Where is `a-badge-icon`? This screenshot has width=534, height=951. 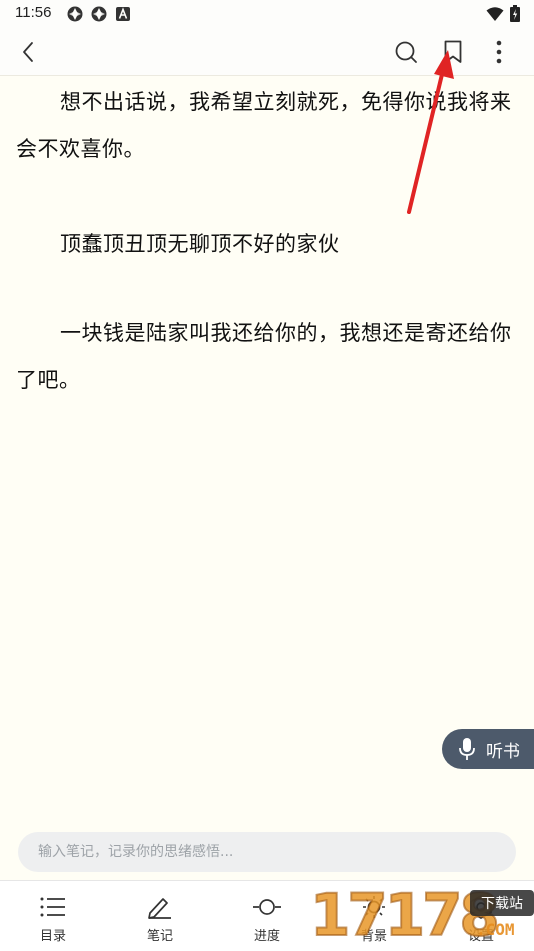 a-badge-icon is located at coordinates (123, 14).